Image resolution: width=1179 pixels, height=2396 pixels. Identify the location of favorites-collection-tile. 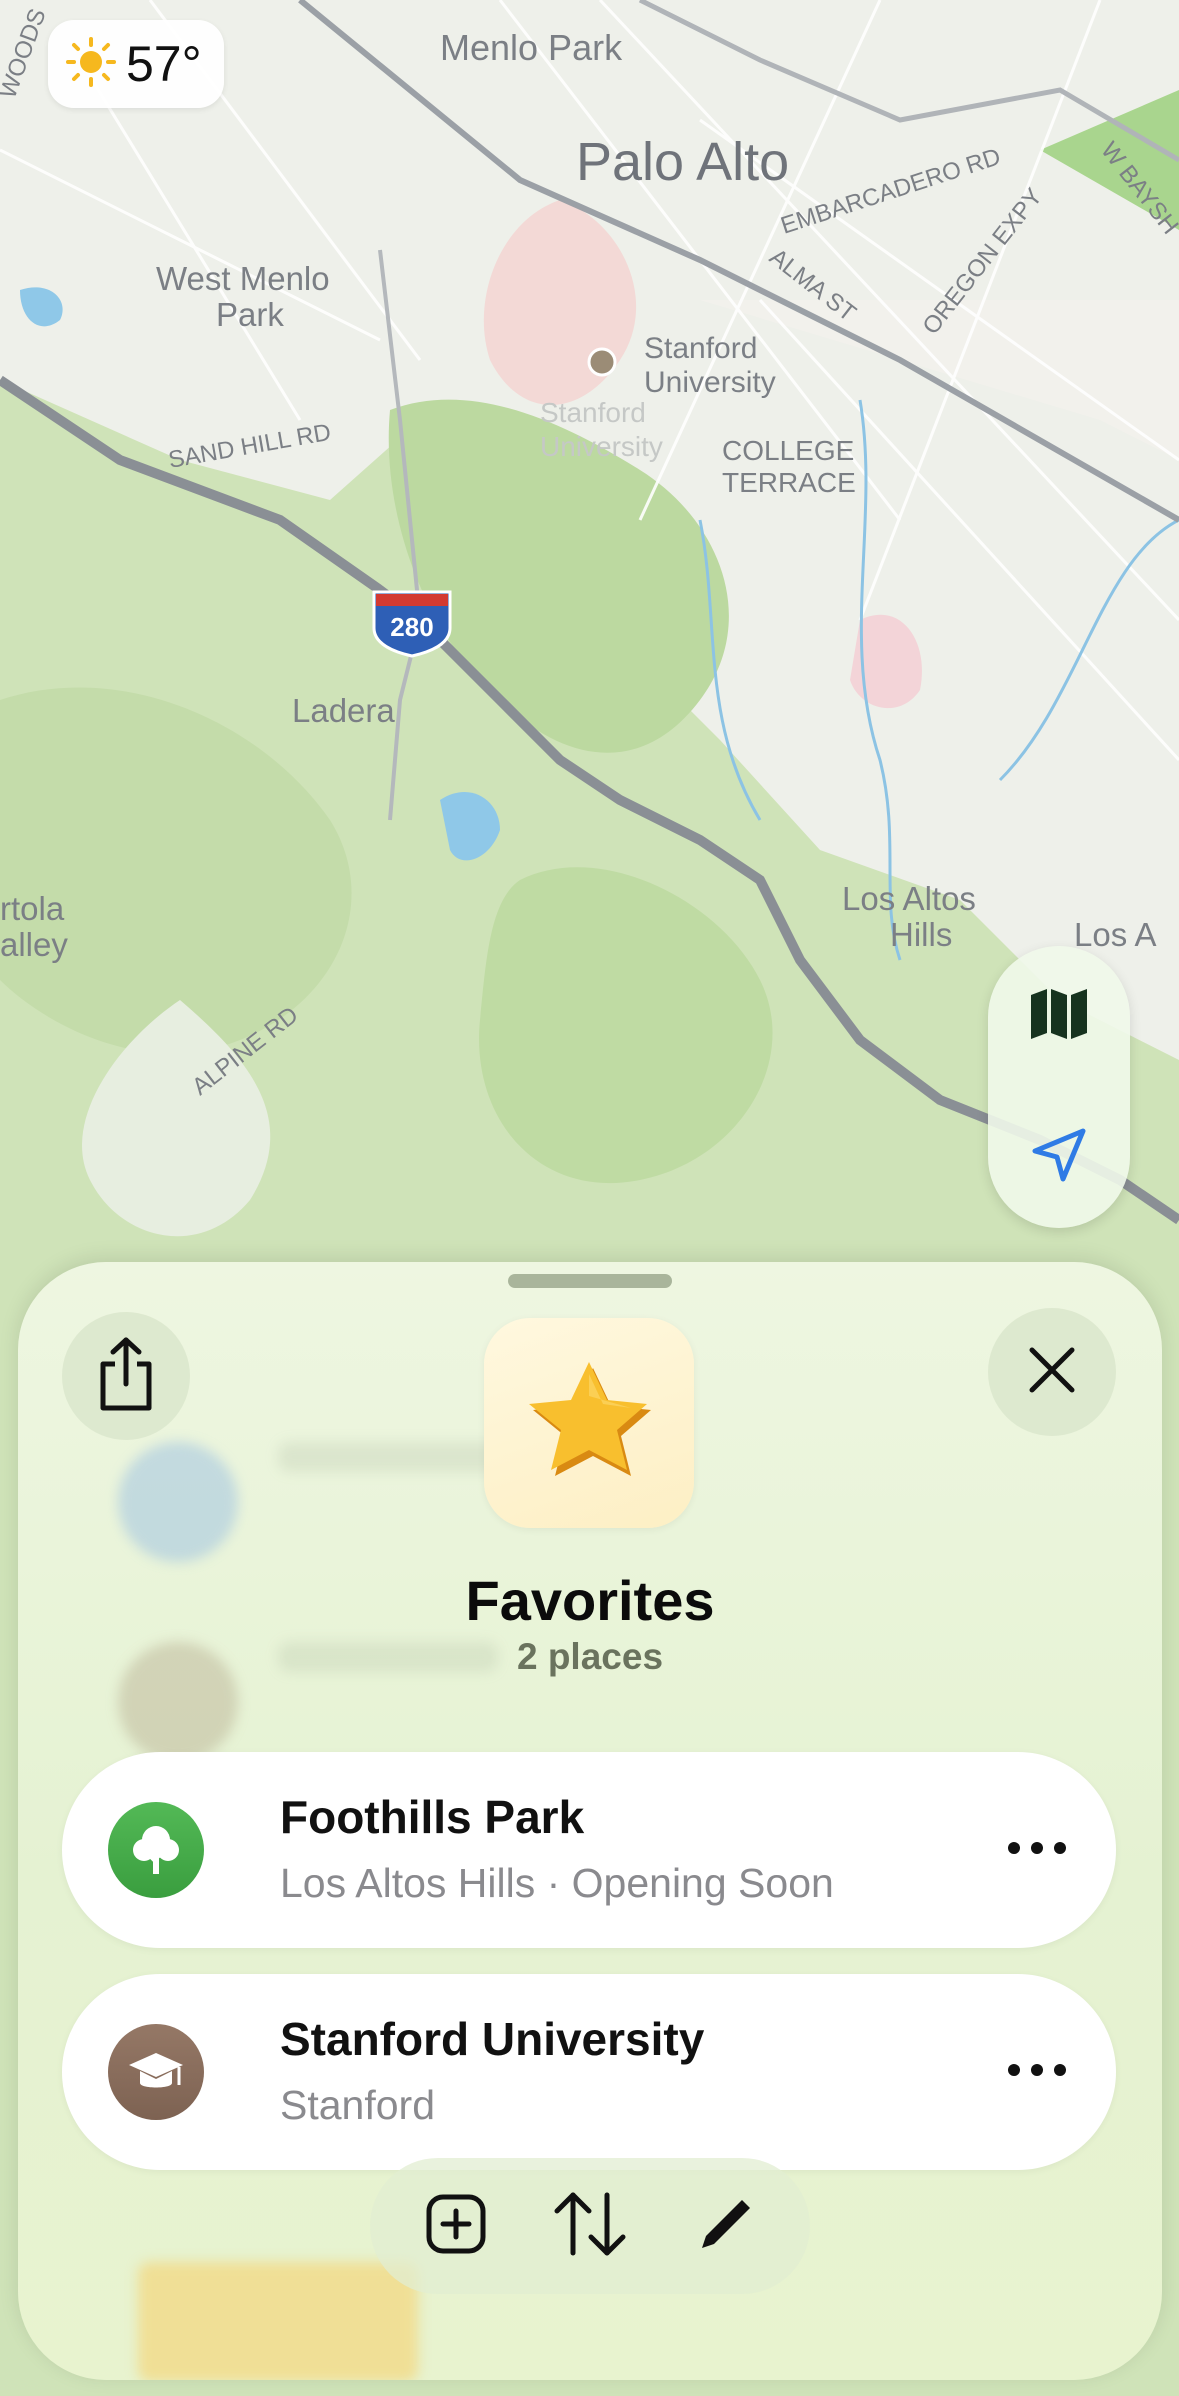
(589, 1423).